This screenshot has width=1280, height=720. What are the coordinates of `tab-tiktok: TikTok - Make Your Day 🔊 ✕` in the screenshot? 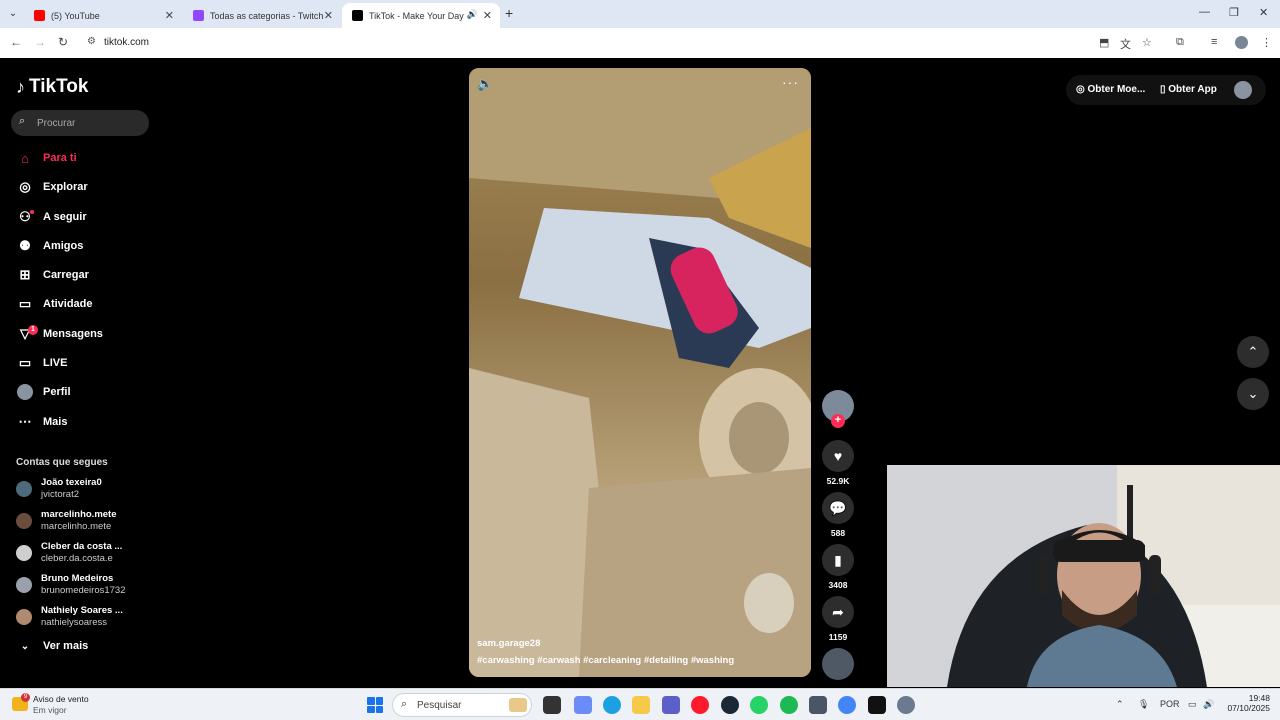 It's located at (421, 15).